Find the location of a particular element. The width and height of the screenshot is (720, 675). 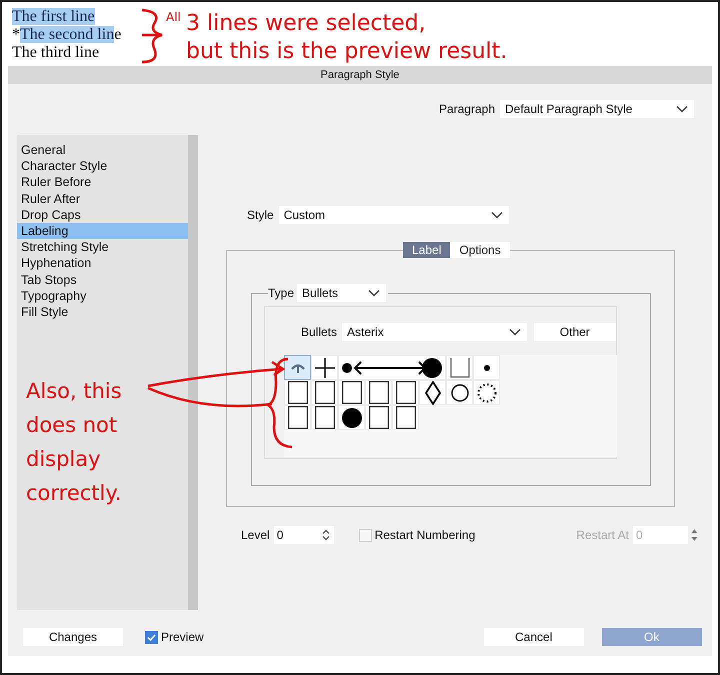

circle-icon is located at coordinates (459, 393).